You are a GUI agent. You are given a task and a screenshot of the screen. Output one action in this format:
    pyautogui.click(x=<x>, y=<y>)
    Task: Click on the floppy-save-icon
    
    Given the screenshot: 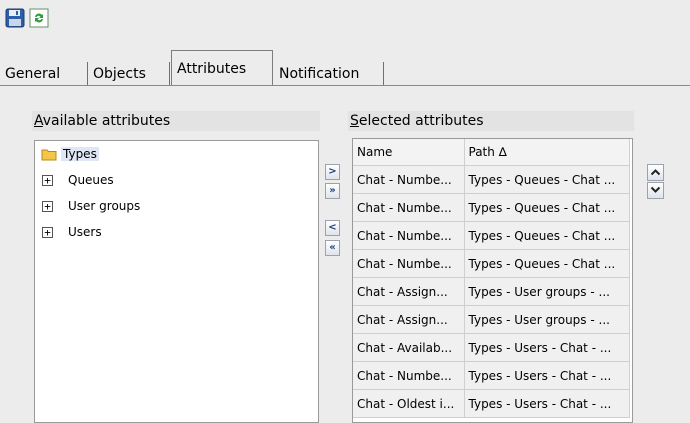 What is the action you would take?
    pyautogui.click(x=15, y=18)
    